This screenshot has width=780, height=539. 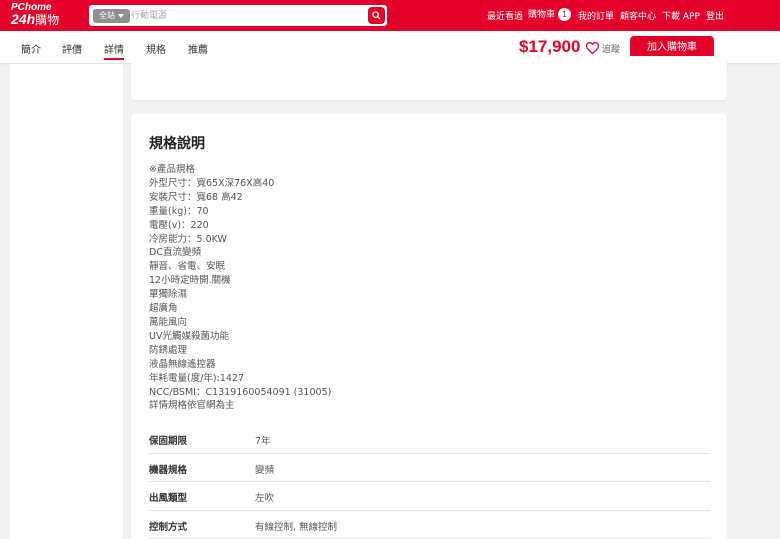 What do you see at coordinates (192, 406) in the screenshot?
I see `spec-line: 詳情規格依官網為主` at bounding box center [192, 406].